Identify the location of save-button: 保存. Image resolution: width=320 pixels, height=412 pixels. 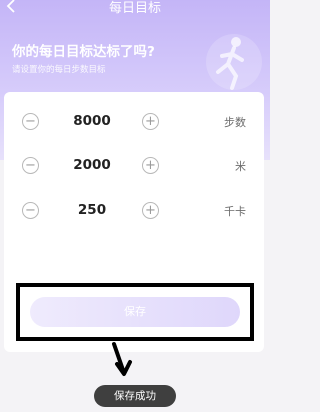
(135, 312).